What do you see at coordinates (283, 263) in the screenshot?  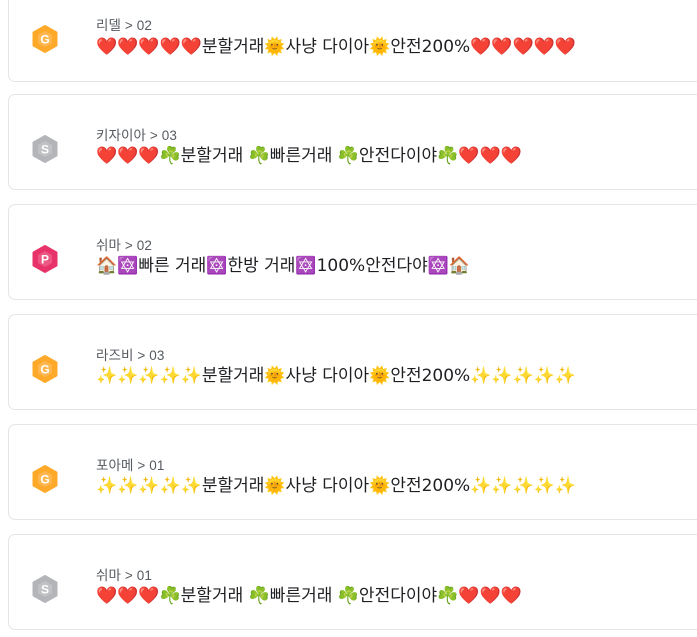 I see `listing-title: 🏠🔯빠른 거래🔯한방 거래🔯100%안전다야🔯🏠` at bounding box center [283, 263].